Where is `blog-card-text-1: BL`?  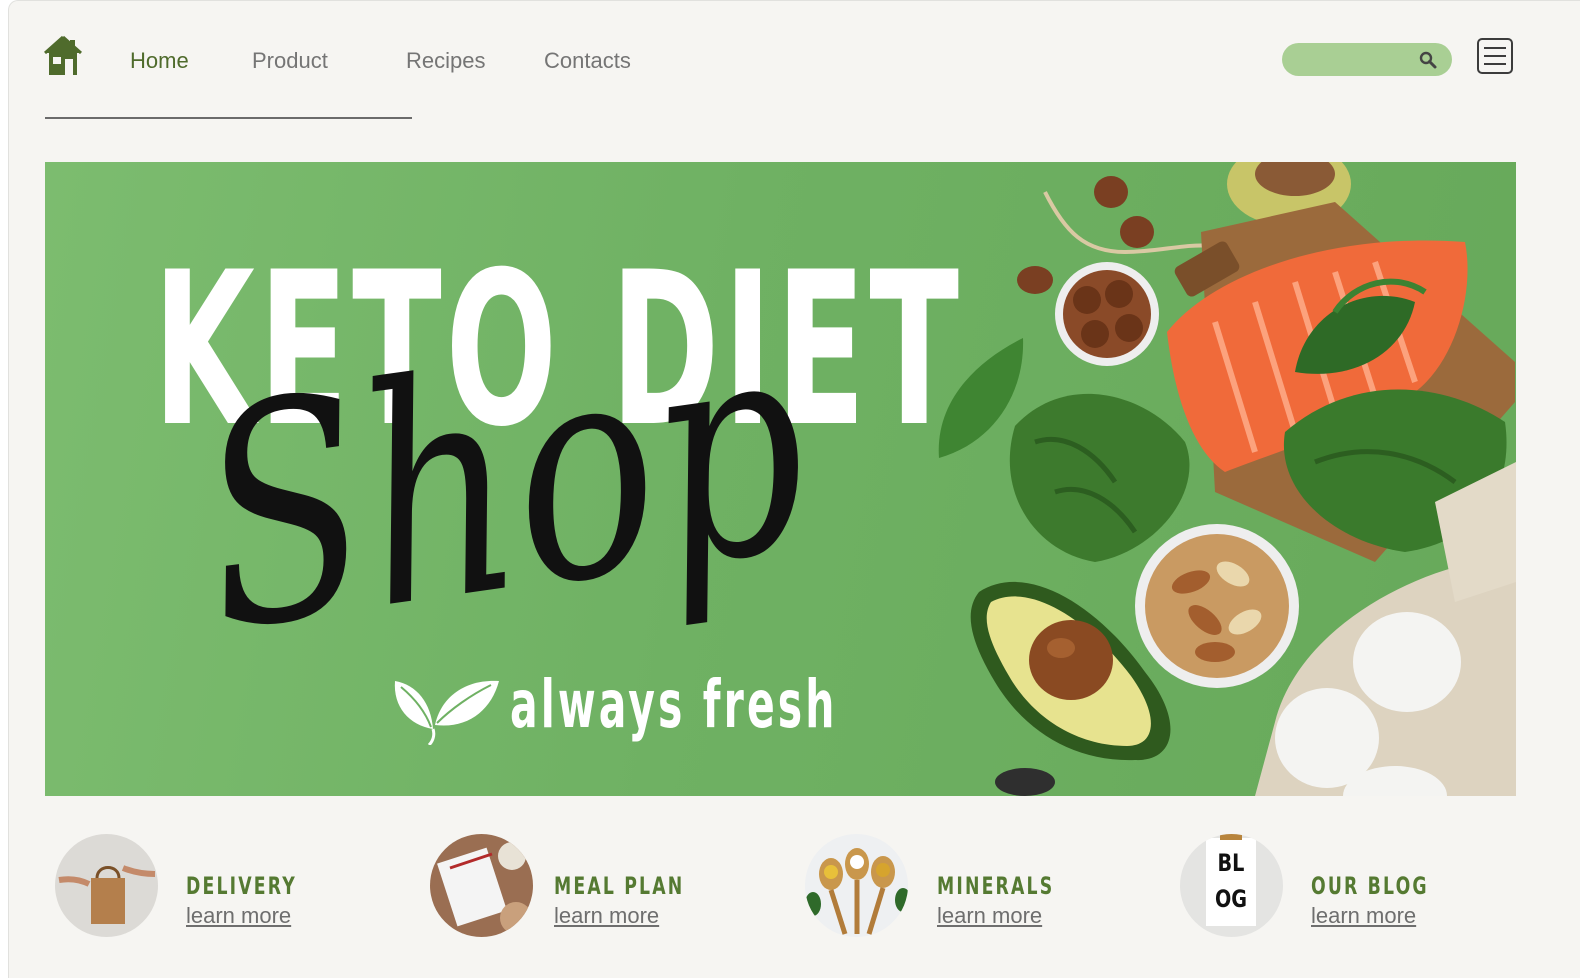
blog-card-text-1: BL is located at coordinates (1231, 864).